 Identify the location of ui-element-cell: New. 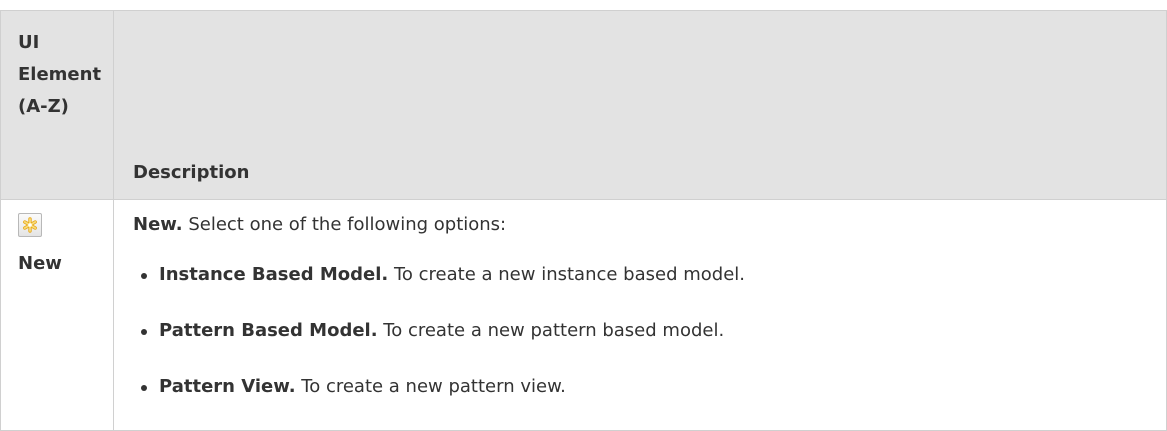
(57, 315).